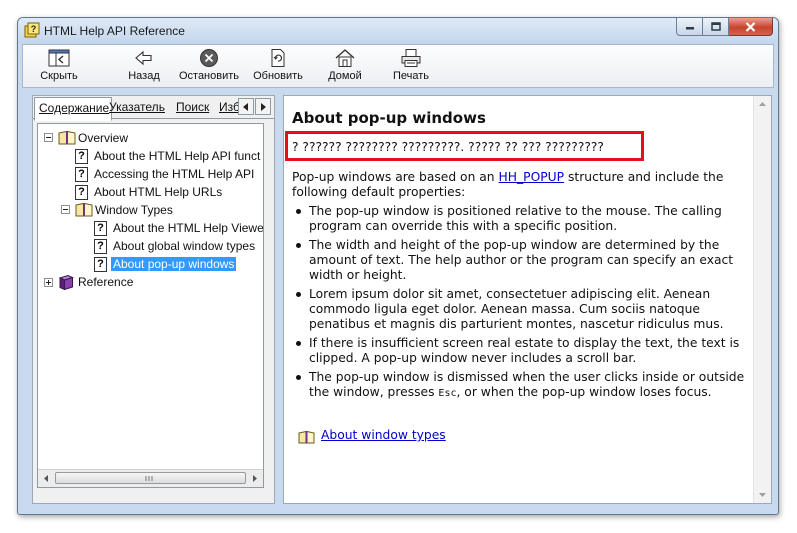 The image size is (797, 533). Describe the element at coordinates (103, 138) in the screenshot. I see `tree-item-label: Overview` at that location.